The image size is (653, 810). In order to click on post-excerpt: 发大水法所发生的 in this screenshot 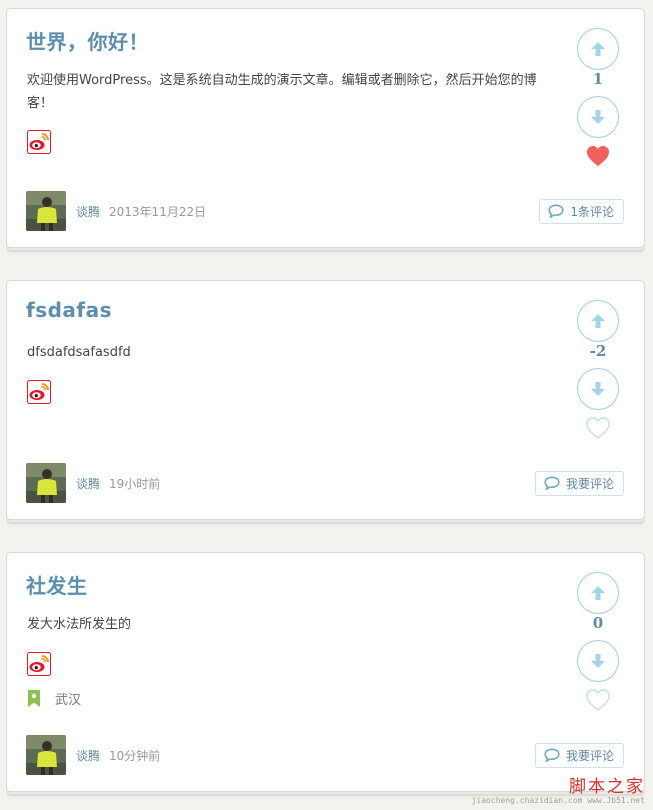, I will do `click(79, 624)`.